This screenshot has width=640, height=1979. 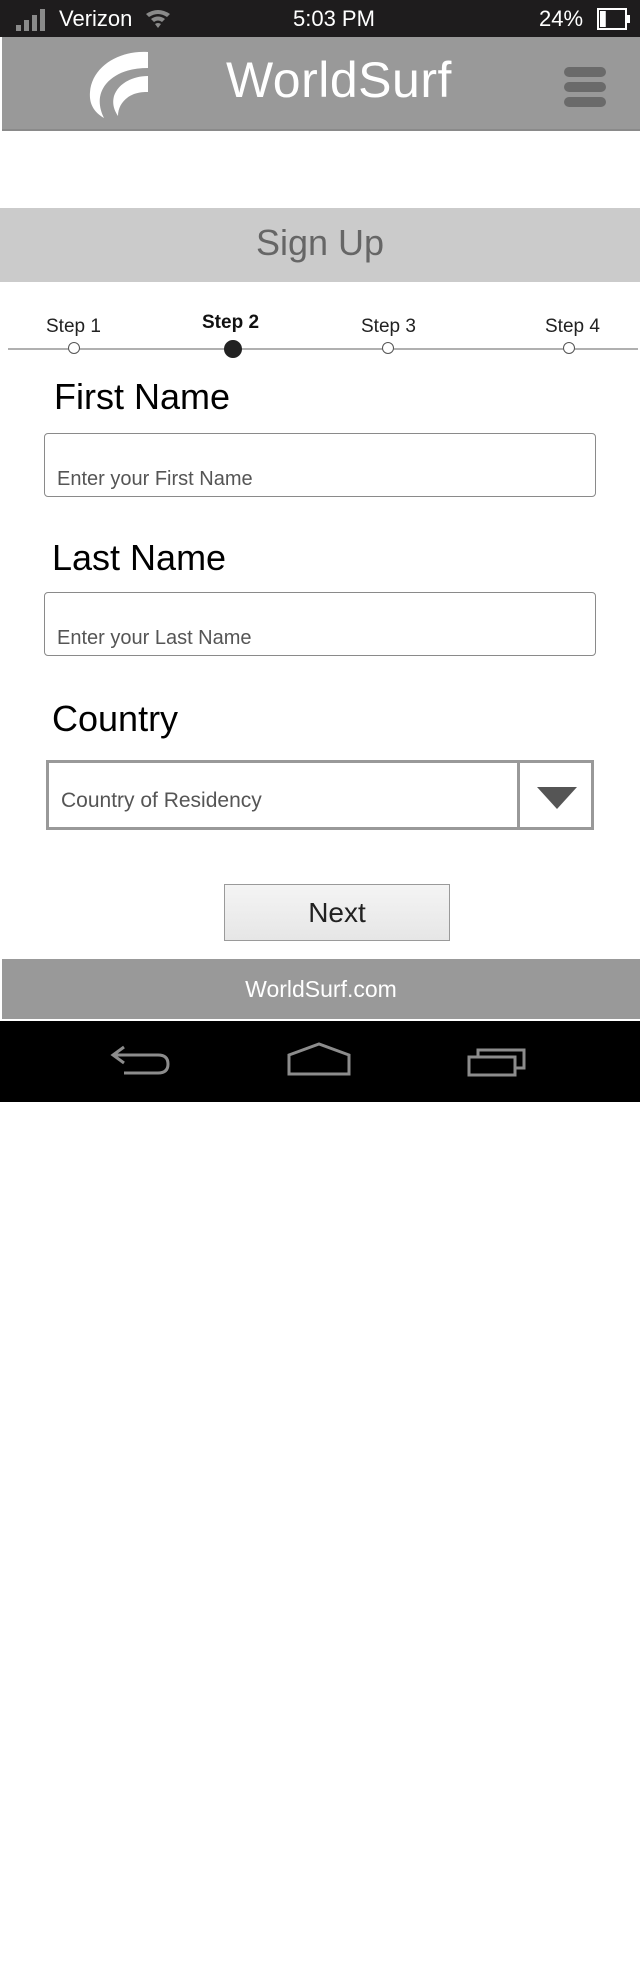 What do you see at coordinates (141, 1060) in the screenshot?
I see `back-icon` at bounding box center [141, 1060].